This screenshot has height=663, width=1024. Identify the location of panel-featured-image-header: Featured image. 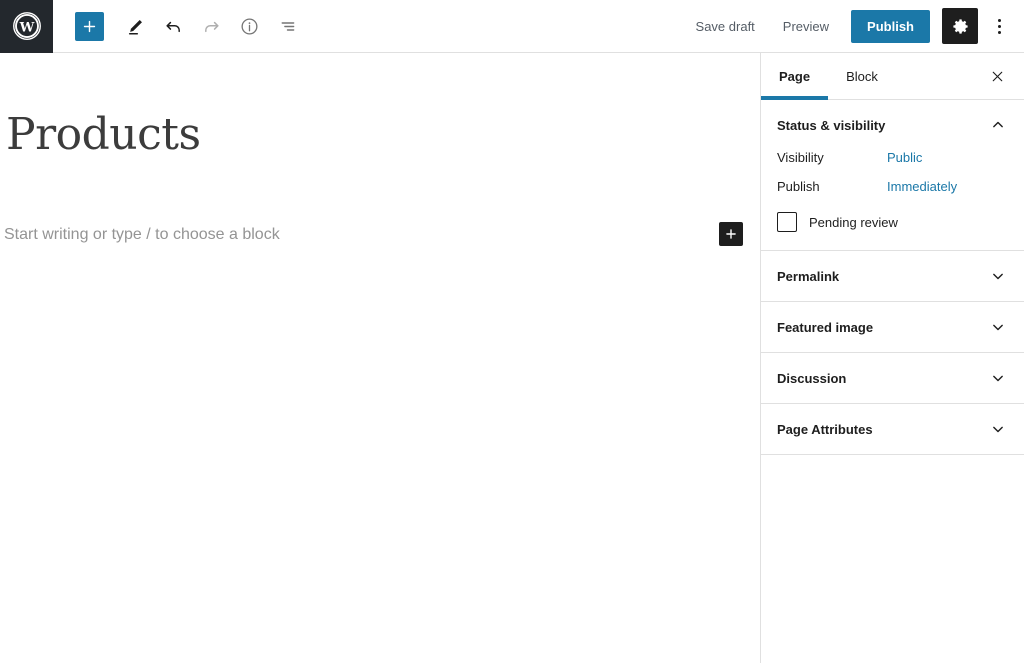
(892, 327).